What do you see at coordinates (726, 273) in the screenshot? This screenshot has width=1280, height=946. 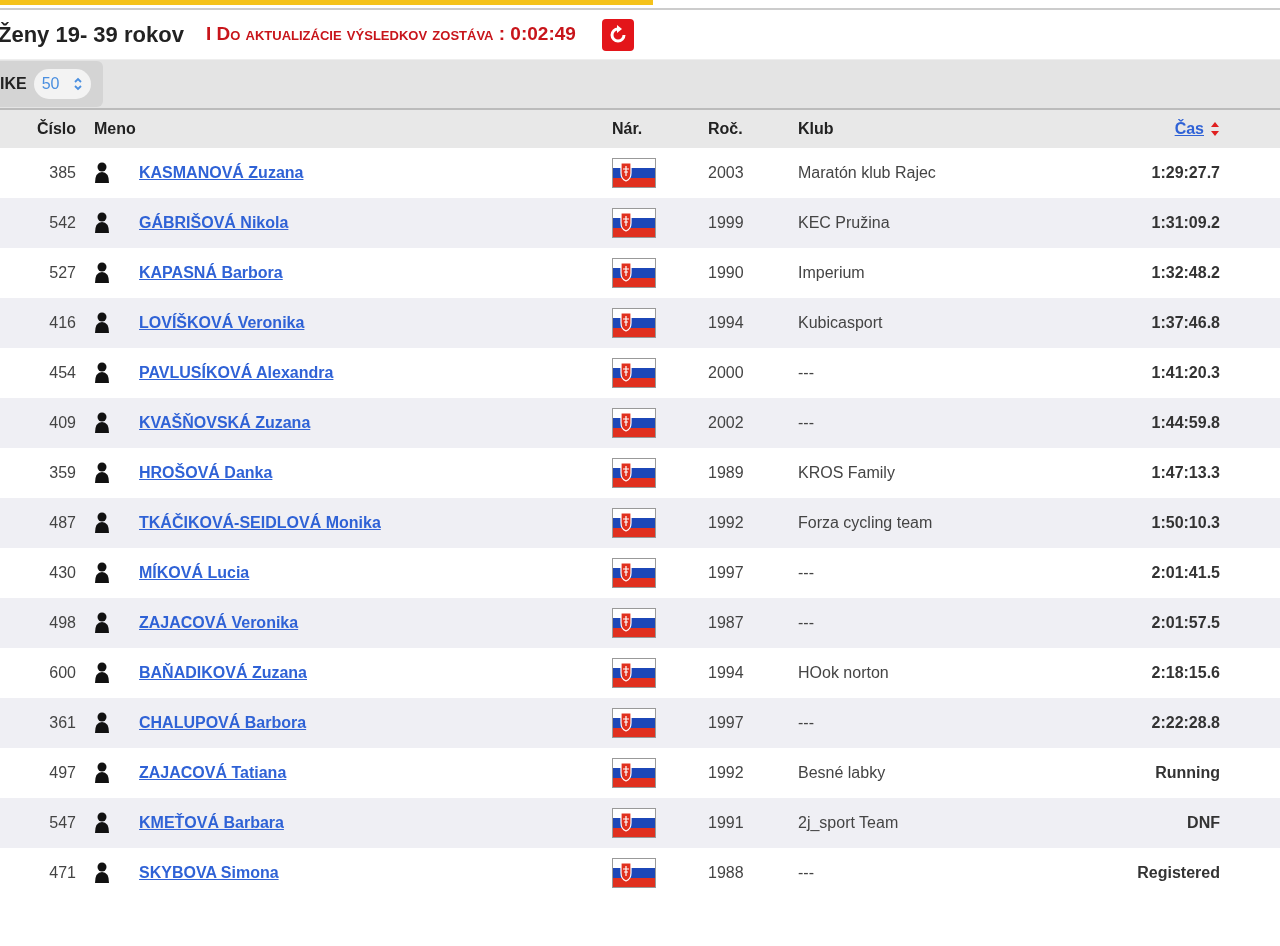 I see `birth-year: 1990` at bounding box center [726, 273].